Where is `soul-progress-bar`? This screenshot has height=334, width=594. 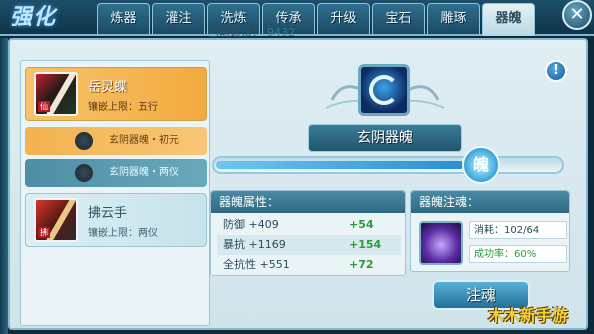 soul-progress-bar is located at coordinates (388, 165).